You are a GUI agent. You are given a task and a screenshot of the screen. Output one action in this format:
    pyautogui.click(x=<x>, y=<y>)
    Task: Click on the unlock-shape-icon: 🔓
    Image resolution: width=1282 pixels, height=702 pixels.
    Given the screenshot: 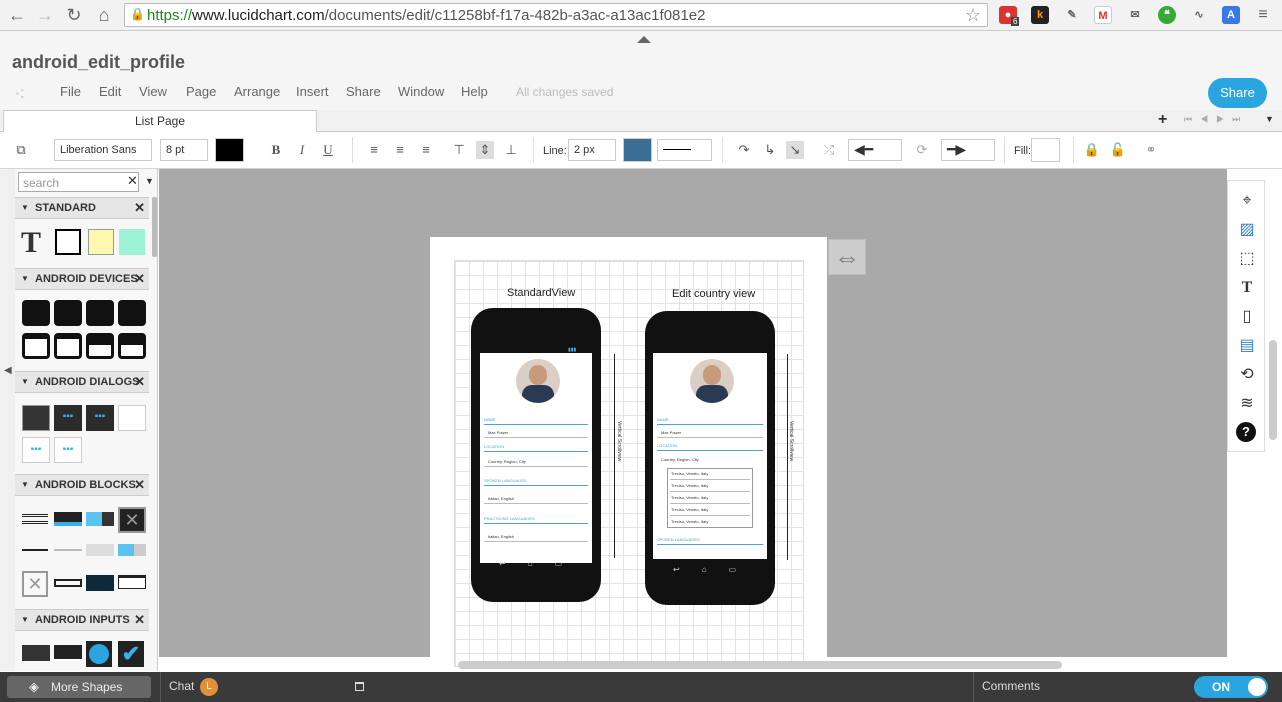 What is the action you would take?
    pyautogui.click(x=1118, y=150)
    